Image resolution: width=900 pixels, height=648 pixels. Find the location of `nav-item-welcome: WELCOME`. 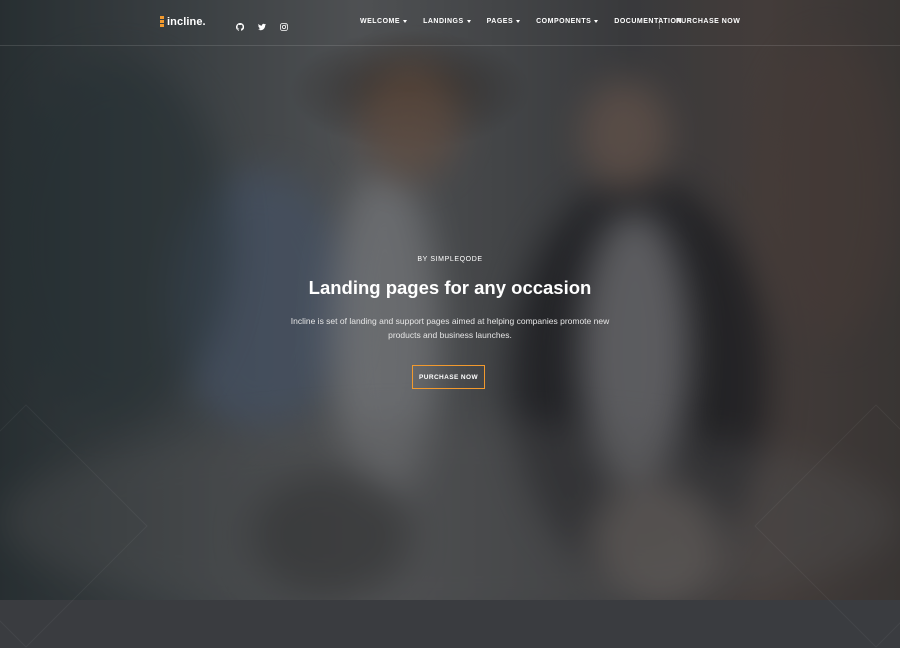

nav-item-welcome: WELCOME is located at coordinates (384, 21).